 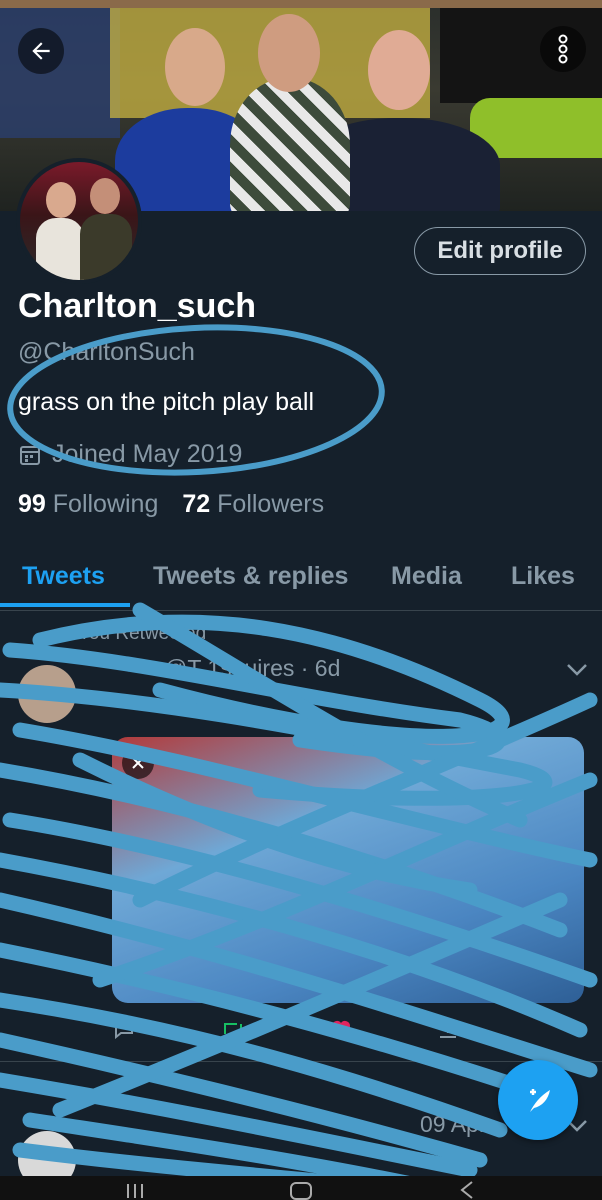 I want to click on edit-profile-button: Edit profile, so click(x=500, y=251).